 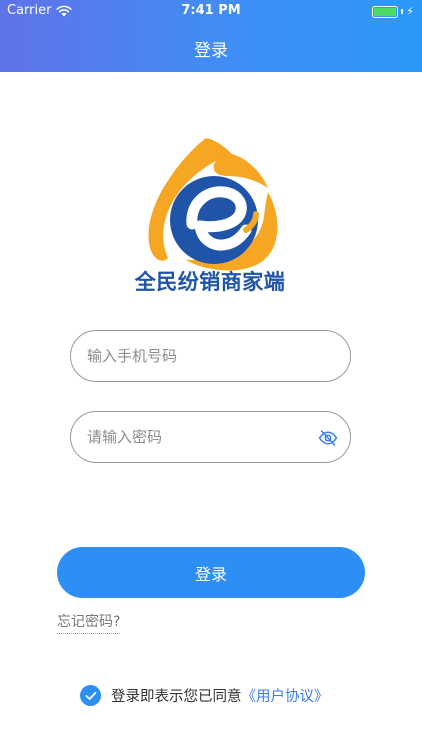 I want to click on password-input, so click(x=210, y=437).